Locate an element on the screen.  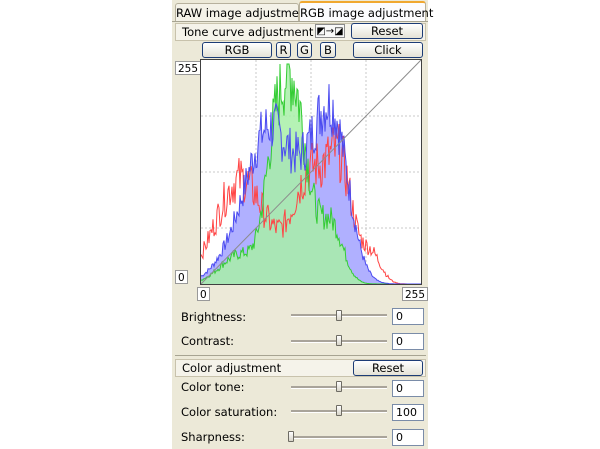
brightness-label: Brightness: is located at coordinates (214, 317).